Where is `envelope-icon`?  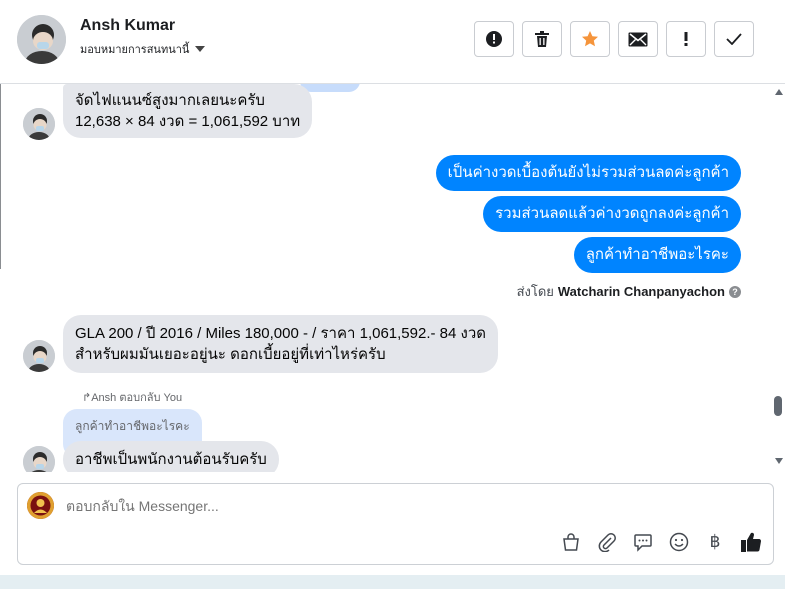 envelope-icon is located at coordinates (638, 39).